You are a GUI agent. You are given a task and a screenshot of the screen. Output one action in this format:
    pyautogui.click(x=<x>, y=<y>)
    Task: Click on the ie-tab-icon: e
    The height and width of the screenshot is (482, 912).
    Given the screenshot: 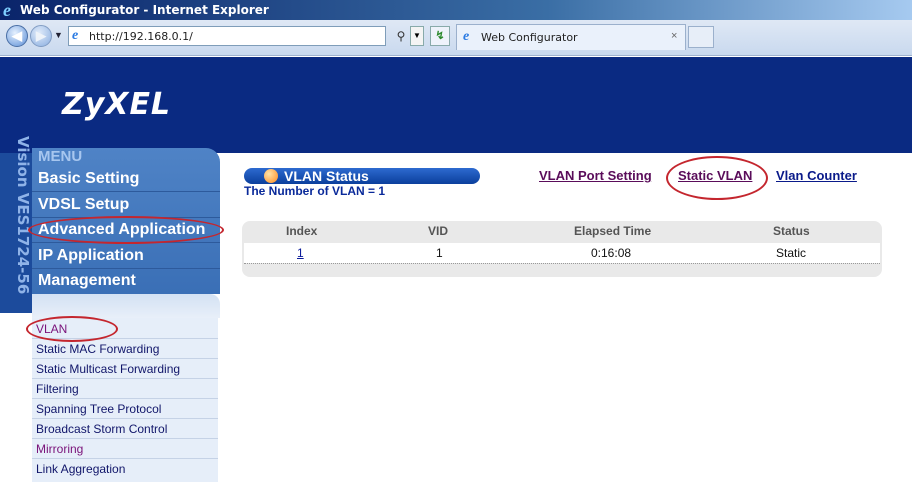 What is the action you would take?
    pyautogui.click(x=466, y=36)
    